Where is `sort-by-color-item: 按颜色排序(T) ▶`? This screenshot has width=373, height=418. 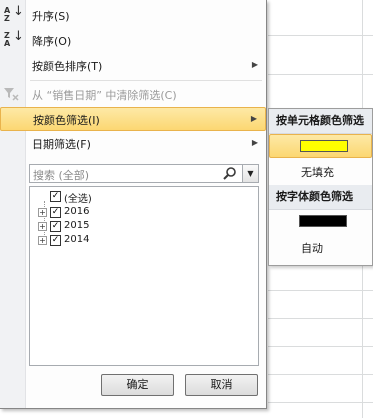 sort-by-color-item: 按颜色排序(T) ▶ is located at coordinates (133, 66).